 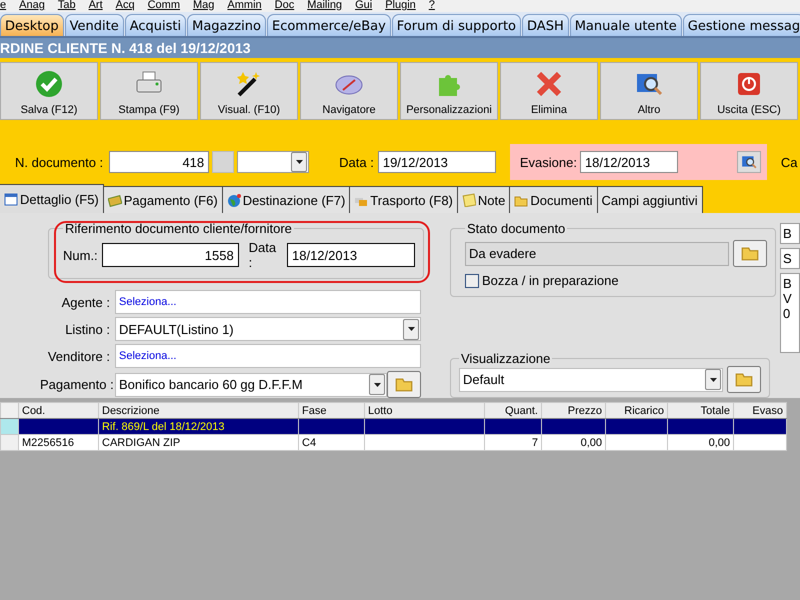 I want to click on module-tab: Forum di supporto, so click(x=457, y=25).